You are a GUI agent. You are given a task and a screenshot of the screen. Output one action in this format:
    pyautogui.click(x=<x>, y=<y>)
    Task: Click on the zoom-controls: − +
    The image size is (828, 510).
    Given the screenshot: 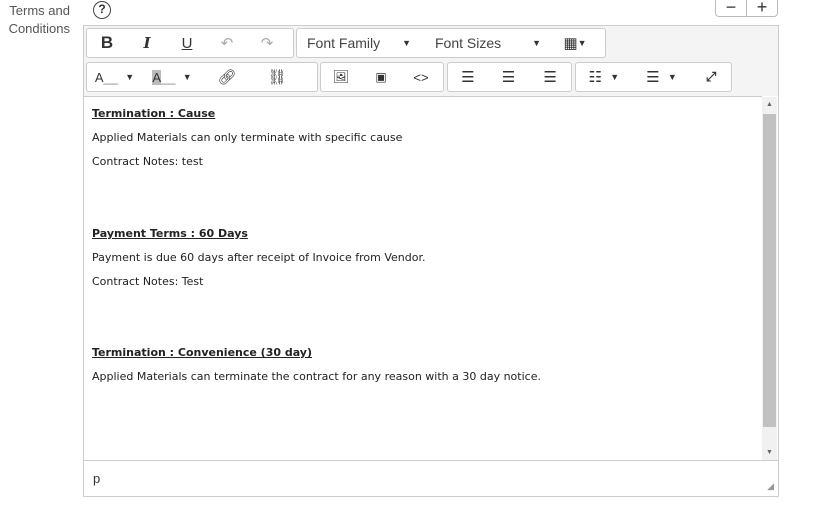 What is the action you would take?
    pyautogui.click(x=746, y=8)
    